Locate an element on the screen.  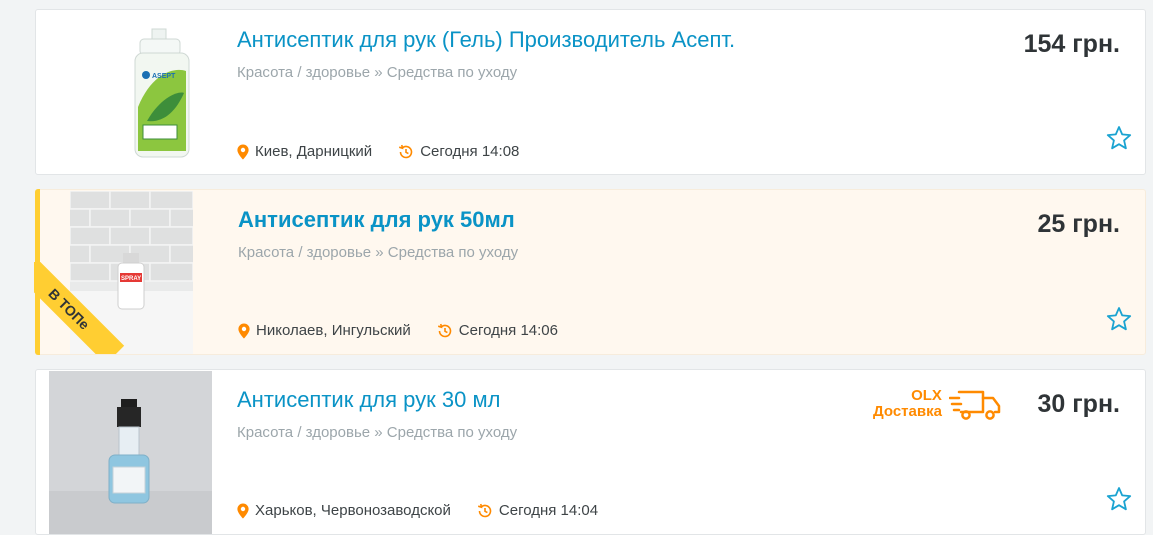
listing-meta: Харьков, Червонозаводской Сегодня 14:04 is located at coordinates (417, 510).